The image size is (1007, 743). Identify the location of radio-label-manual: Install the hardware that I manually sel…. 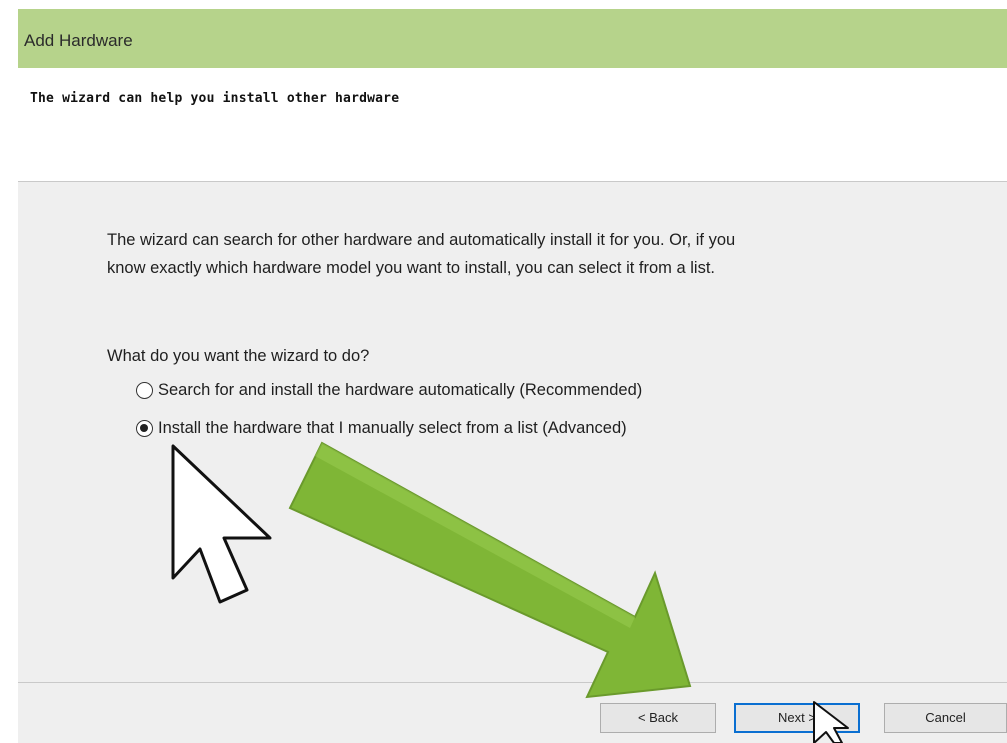
(392, 428).